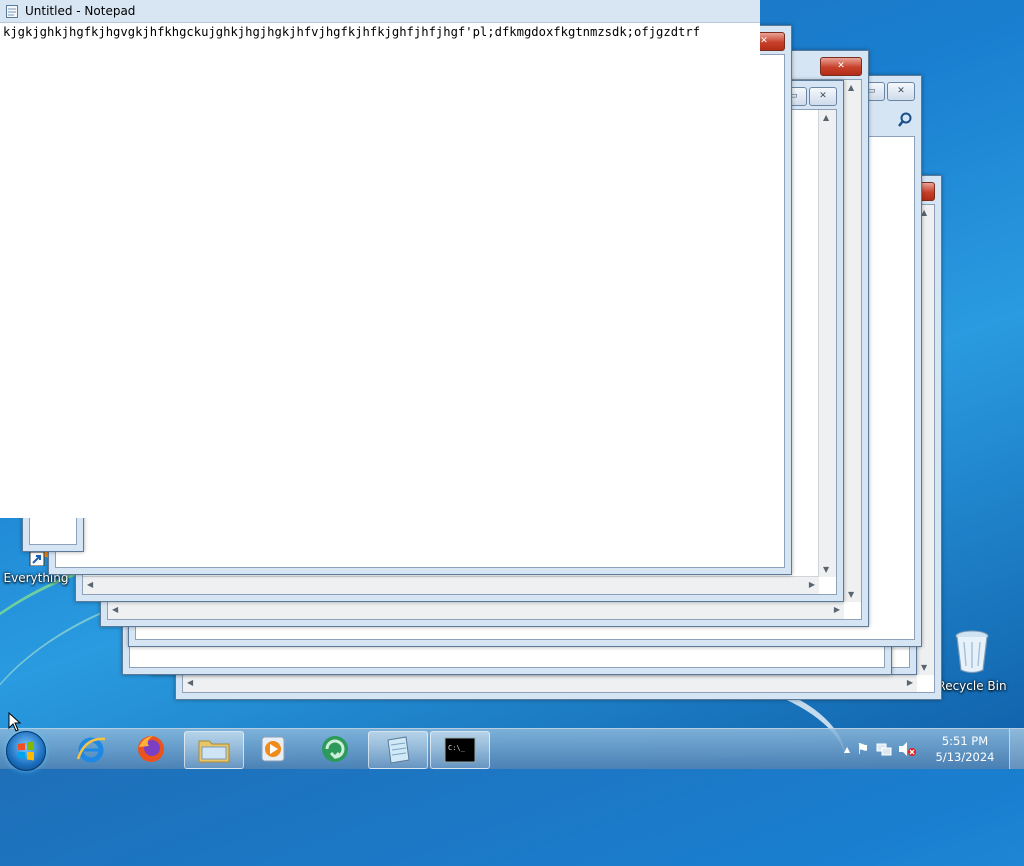 Image resolution: width=1024 pixels, height=866 pixels. I want to click on title-bar: Untitled - Notepad, so click(380, 11).